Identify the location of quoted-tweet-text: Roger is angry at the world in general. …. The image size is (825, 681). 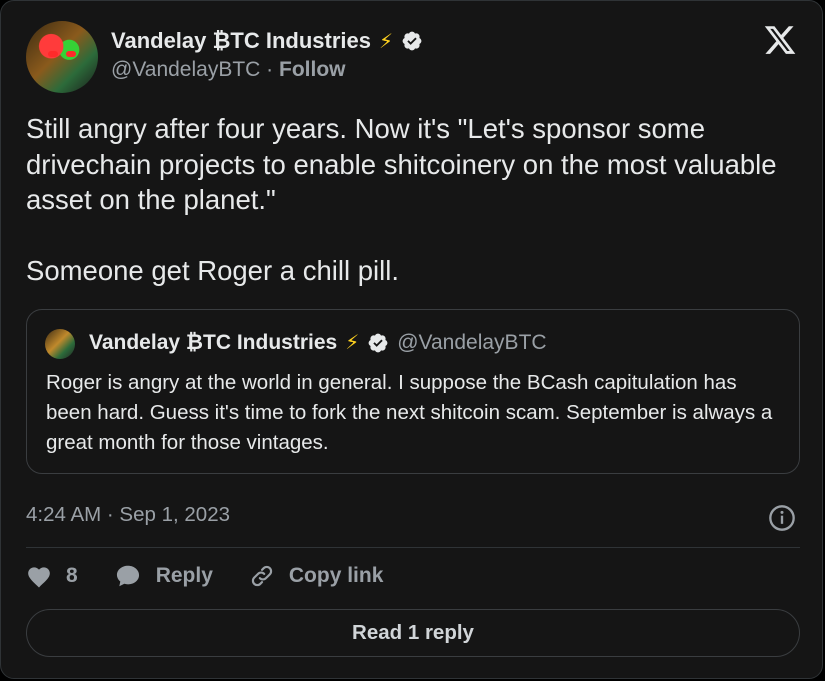
(409, 412).